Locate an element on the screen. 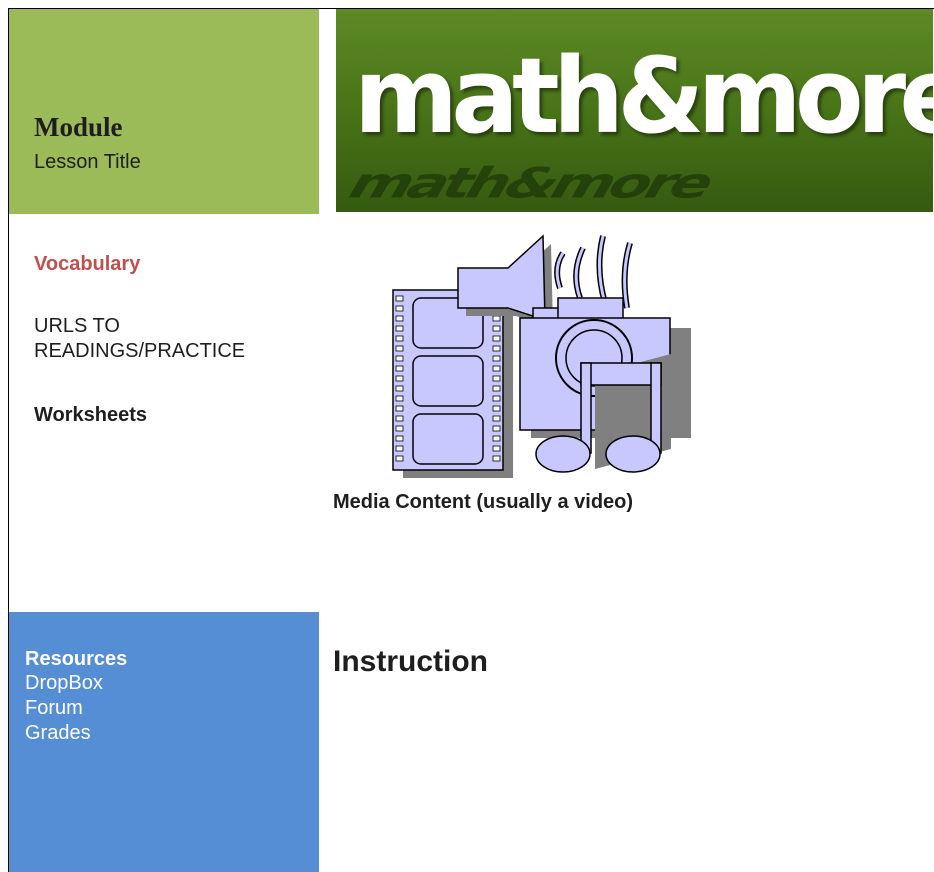  readings-practice-link: URLS TO READINGS/PRACTICE is located at coordinates (139, 339).